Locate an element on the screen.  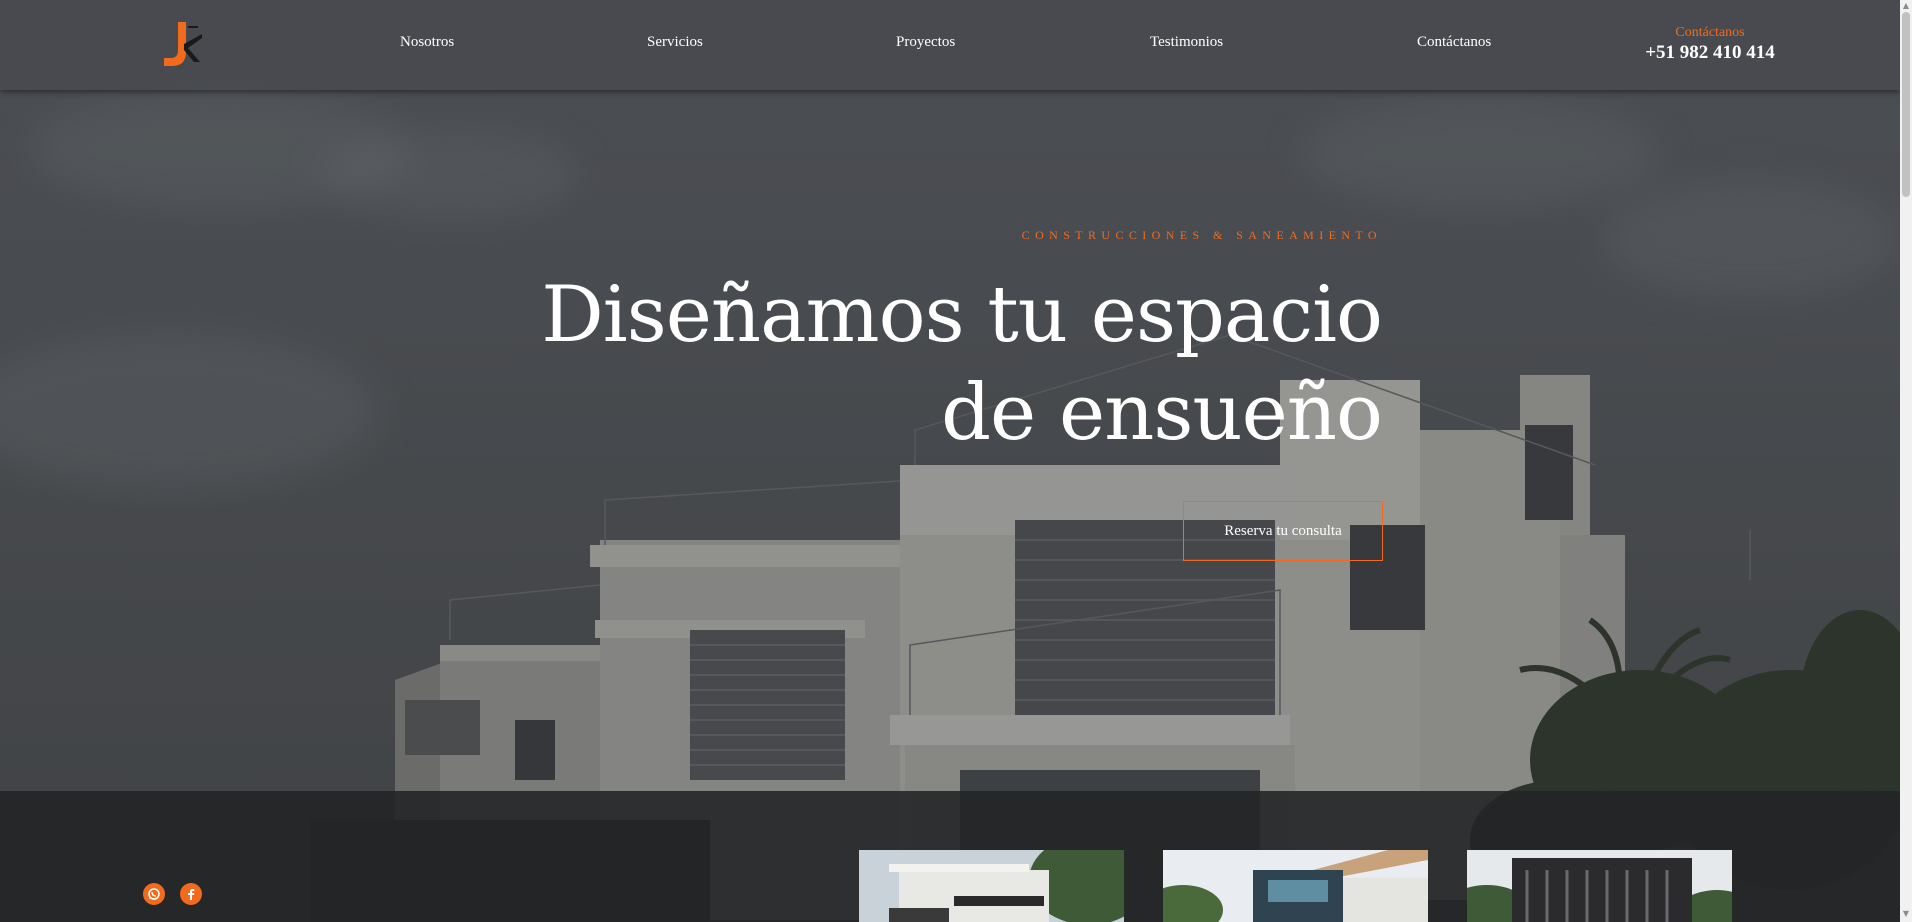
headline-line-1: Diseñamos tu espacio is located at coordinates (962, 315).